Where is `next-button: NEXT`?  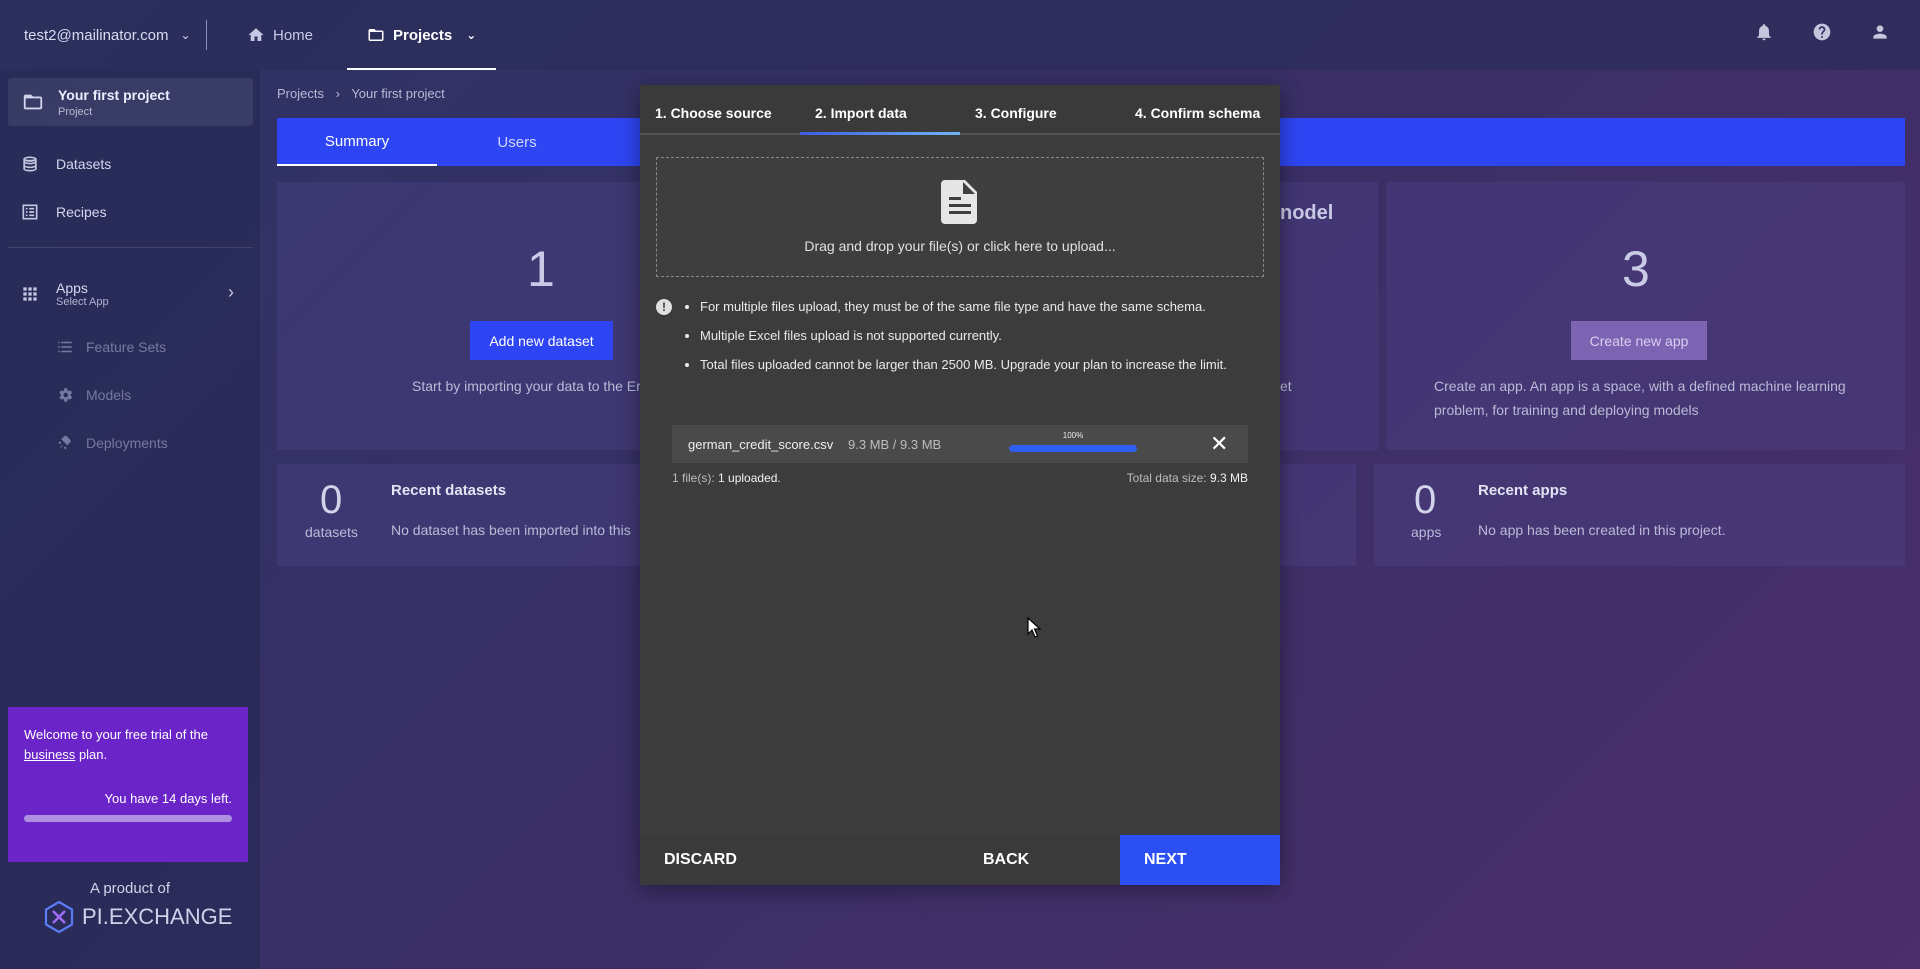 next-button: NEXT is located at coordinates (1200, 860).